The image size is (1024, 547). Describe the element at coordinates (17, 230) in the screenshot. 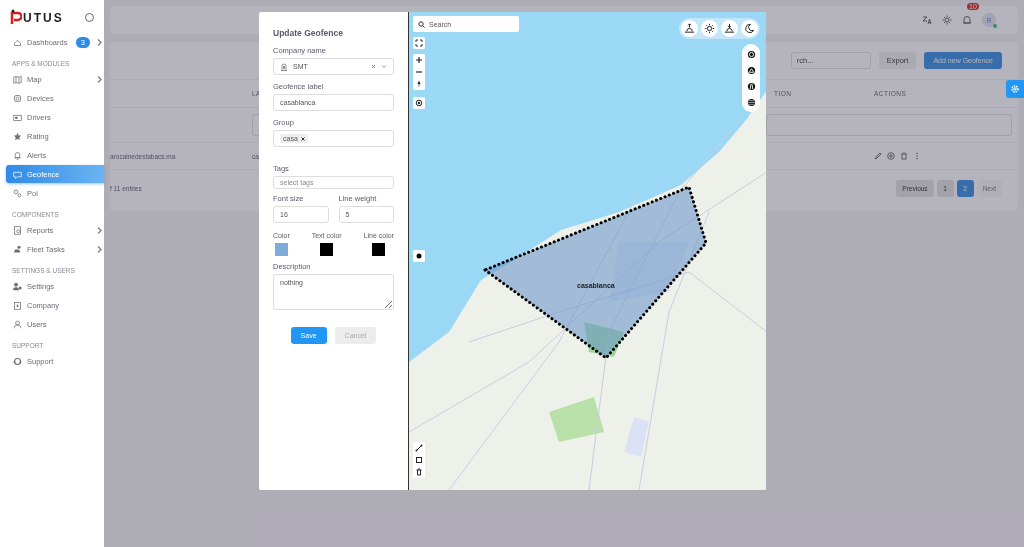

I see `clipboard-icon` at that location.